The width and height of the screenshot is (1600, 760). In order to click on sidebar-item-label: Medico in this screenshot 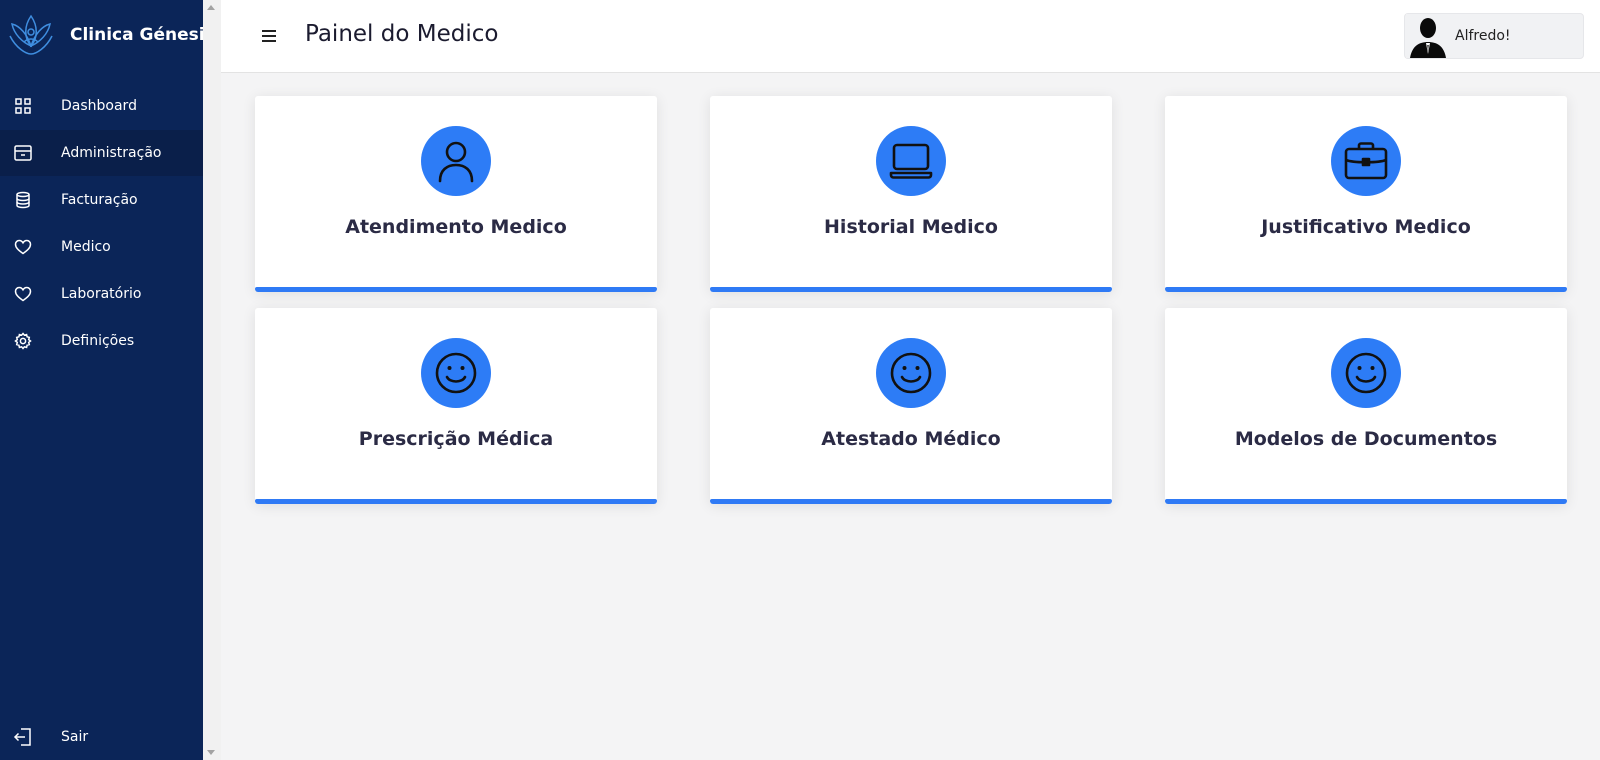, I will do `click(86, 247)`.